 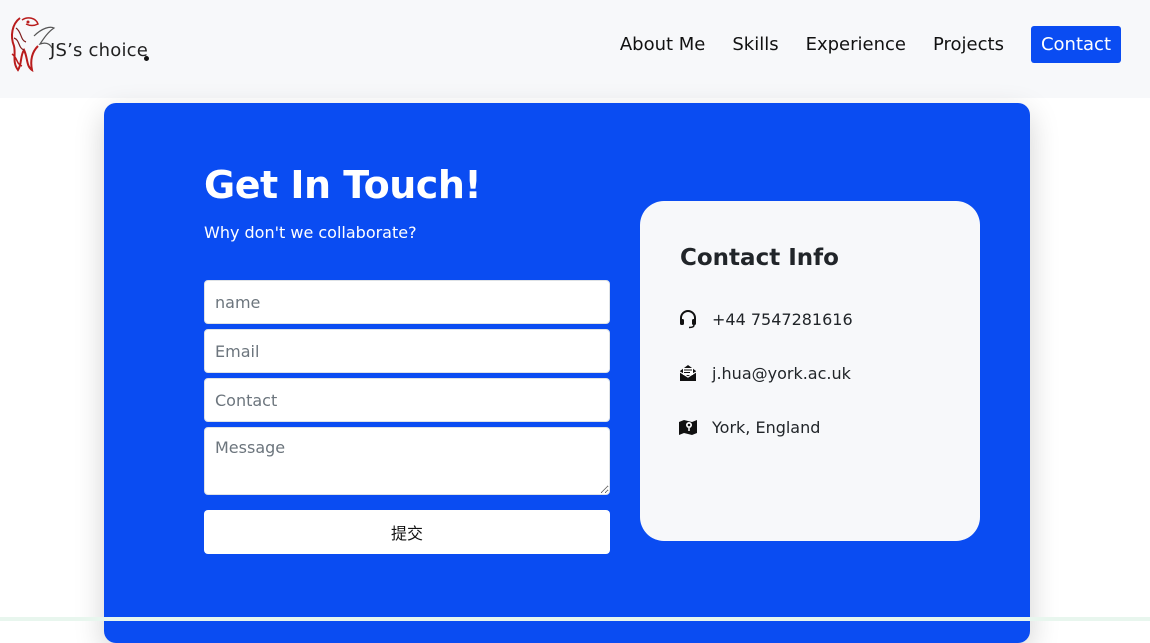 I want to click on contact-heading: Get In Touch!, so click(x=343, y=185).